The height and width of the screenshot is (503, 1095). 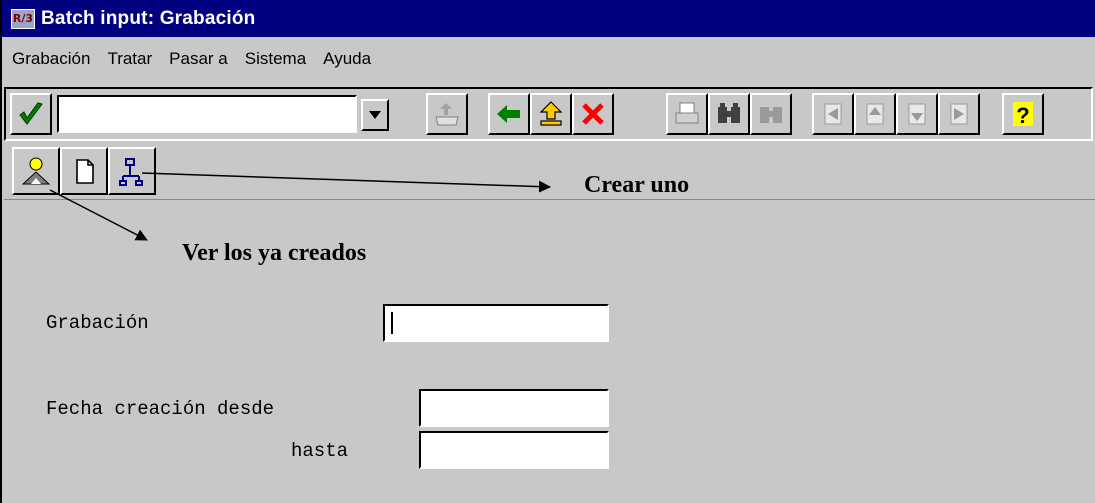 I want to click on find-button, so click(x=729, y=114).